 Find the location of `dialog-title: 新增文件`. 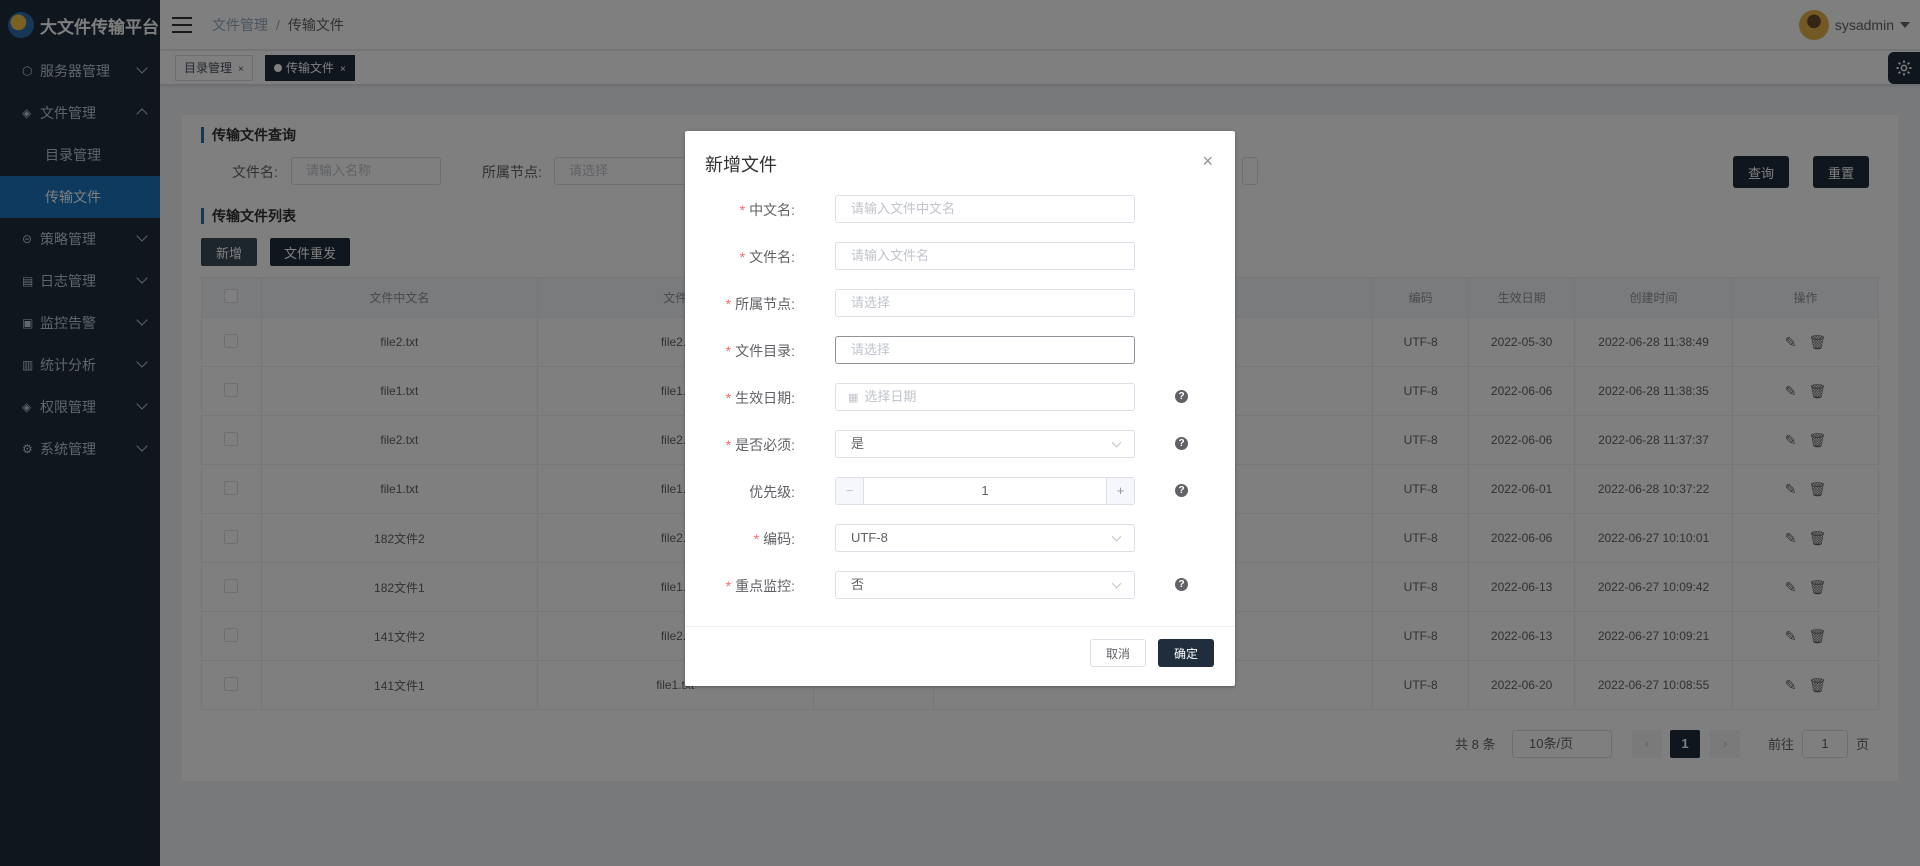

dialog-title: 新增文件 is located at coordinates (741, 165).